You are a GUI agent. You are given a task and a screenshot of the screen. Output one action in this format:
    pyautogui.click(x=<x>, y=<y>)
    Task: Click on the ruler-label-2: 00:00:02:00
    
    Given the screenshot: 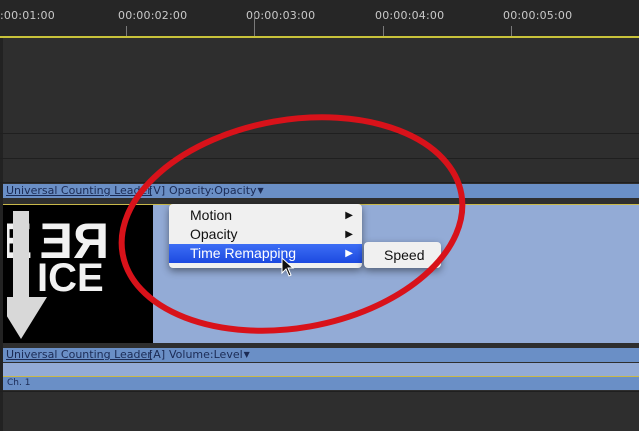 What is the action you would take?
    pyautogui.click(x=153, y=15)
    